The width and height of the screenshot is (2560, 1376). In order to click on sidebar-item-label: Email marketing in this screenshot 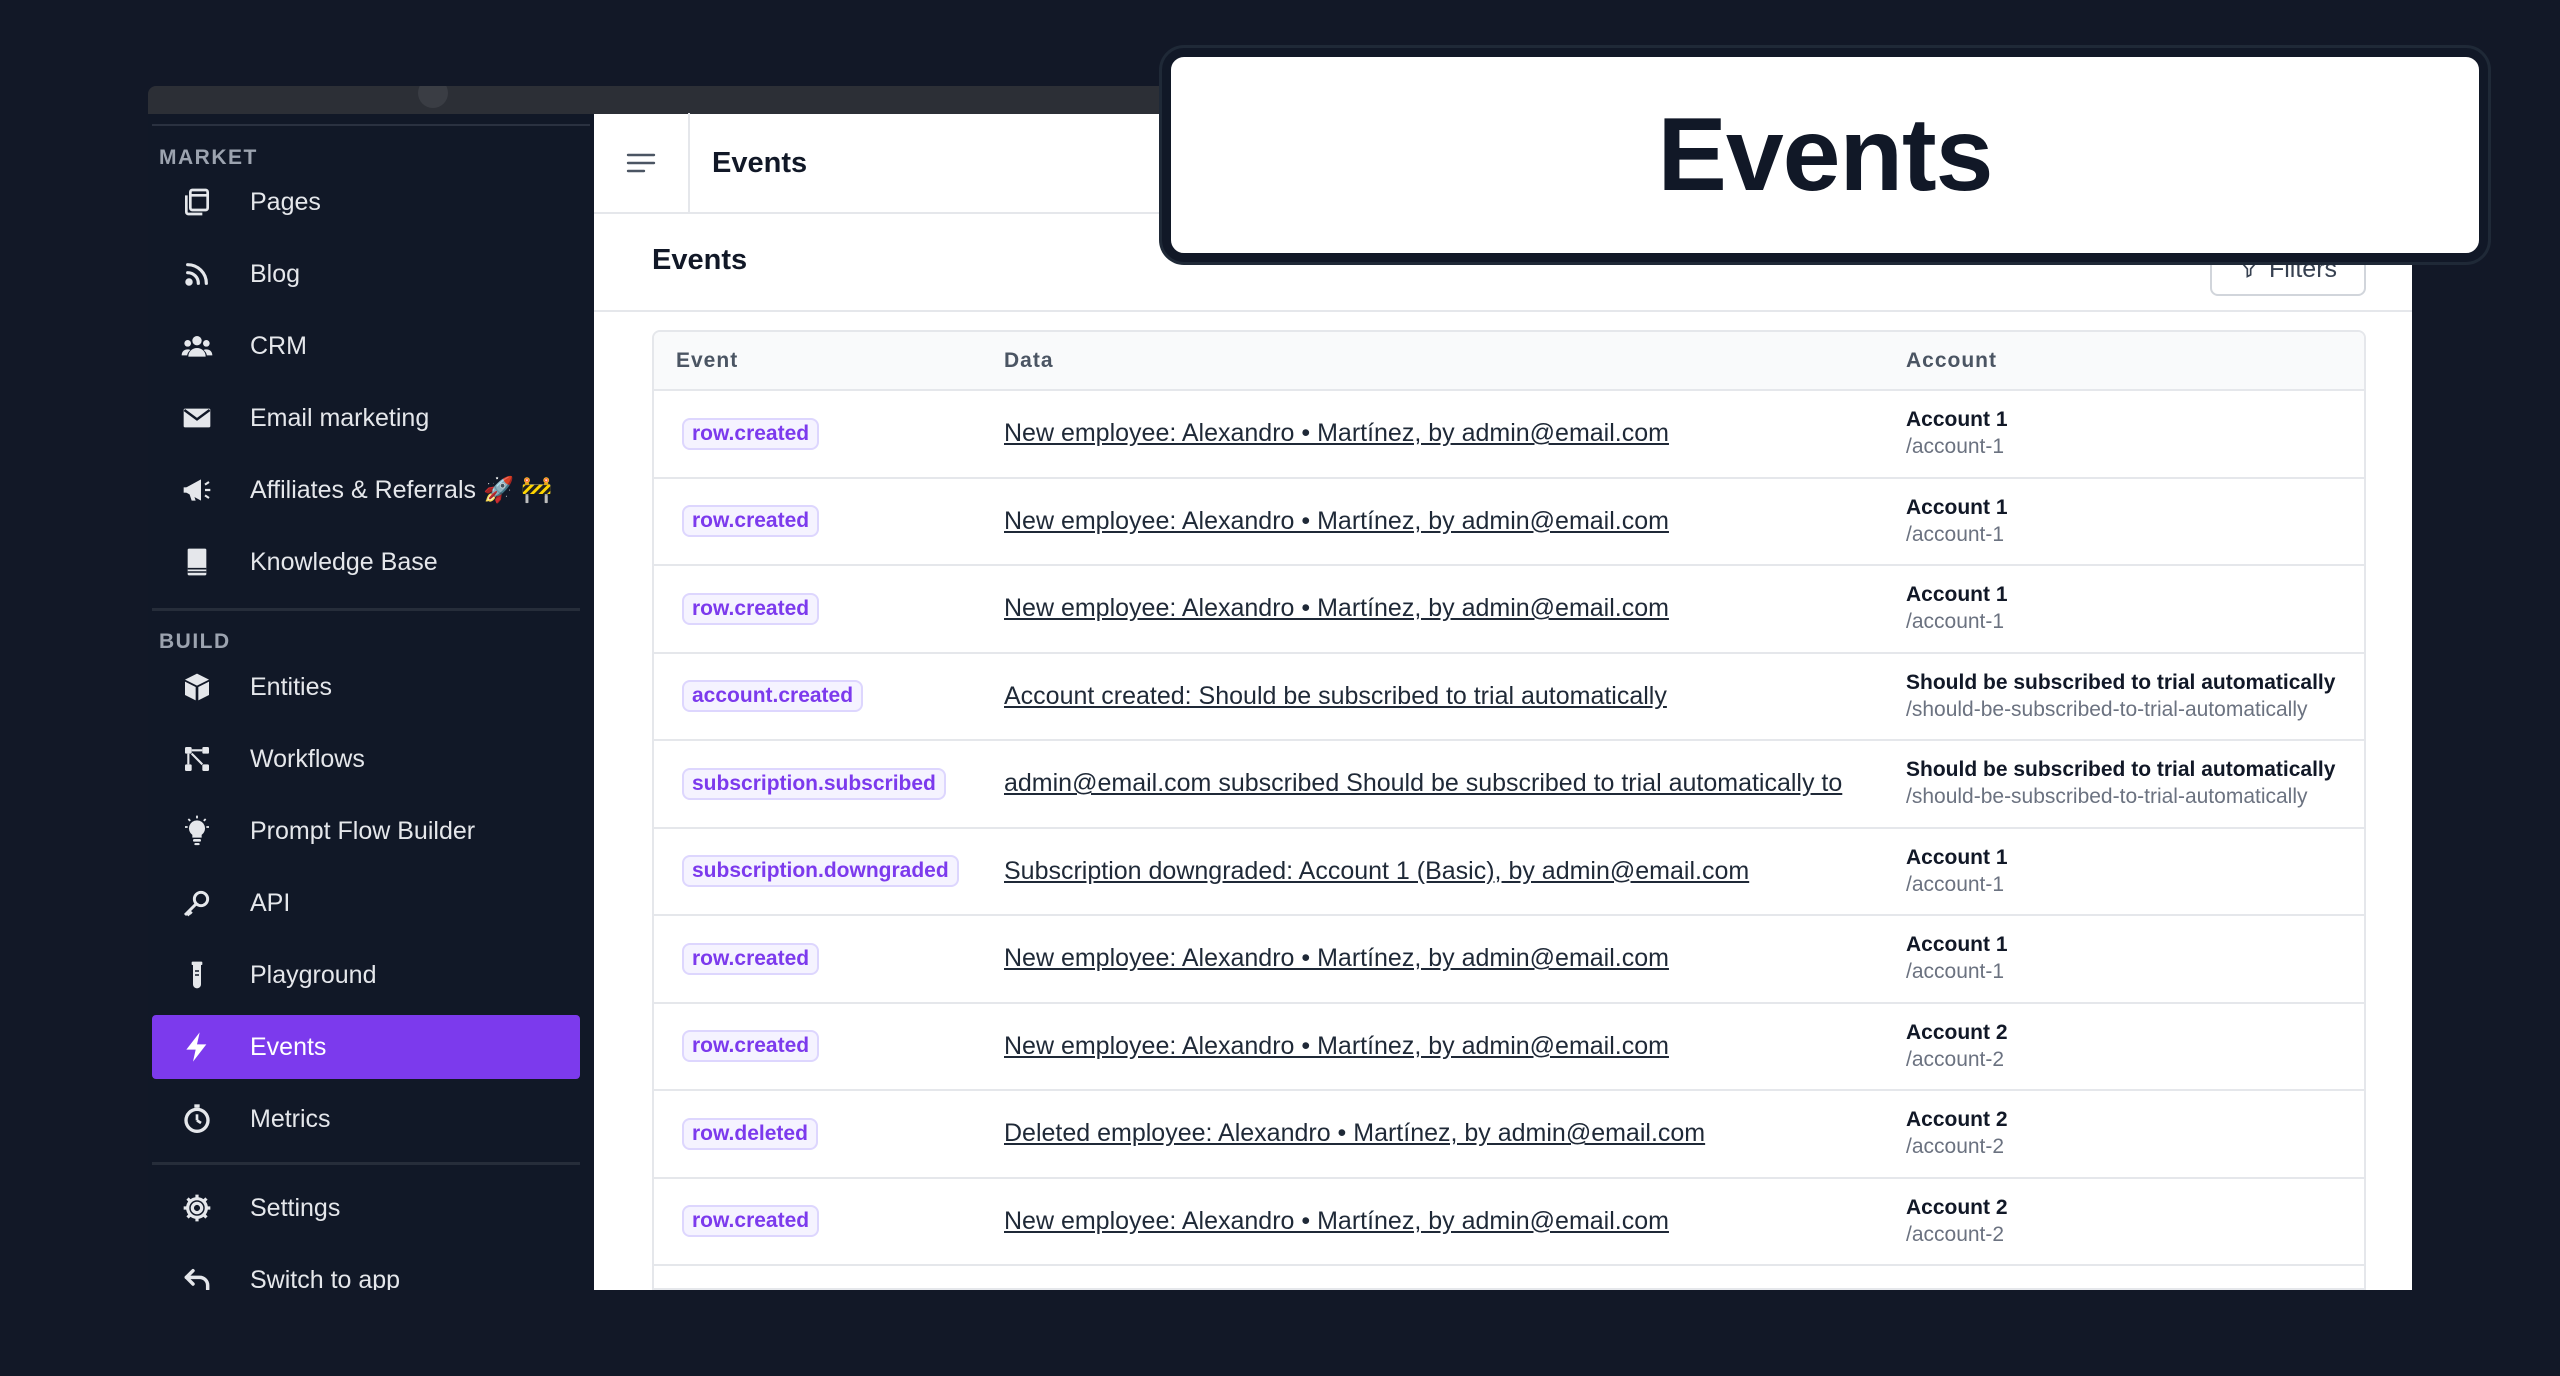, I will do `click(340, 417)`.